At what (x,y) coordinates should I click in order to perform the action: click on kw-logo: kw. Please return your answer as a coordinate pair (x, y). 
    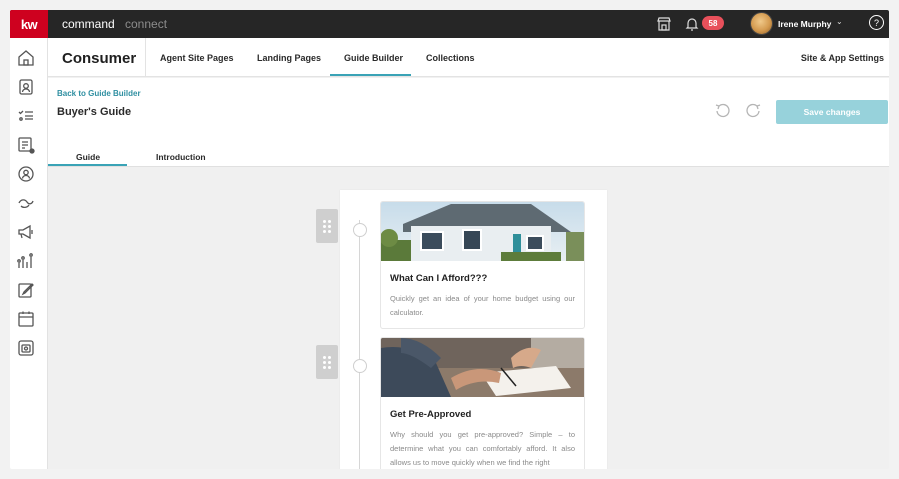
    Looking at the image, I should click on (29, 24).